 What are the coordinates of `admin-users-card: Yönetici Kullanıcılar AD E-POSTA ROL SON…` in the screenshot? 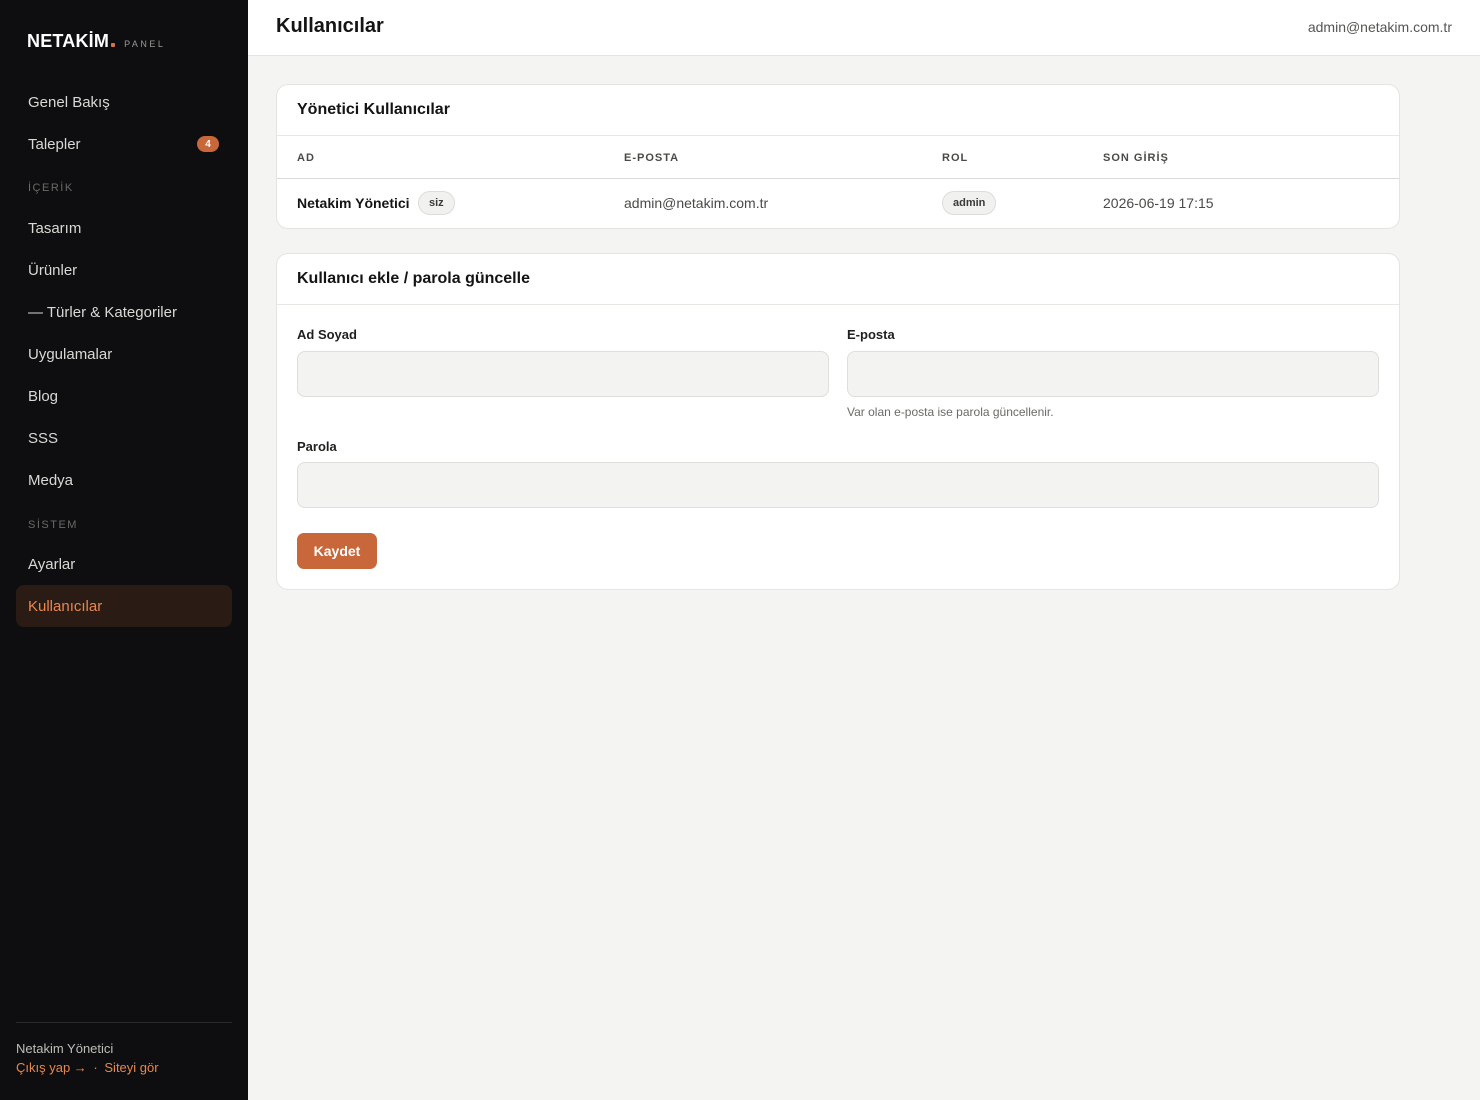 It's located at (838, 156).